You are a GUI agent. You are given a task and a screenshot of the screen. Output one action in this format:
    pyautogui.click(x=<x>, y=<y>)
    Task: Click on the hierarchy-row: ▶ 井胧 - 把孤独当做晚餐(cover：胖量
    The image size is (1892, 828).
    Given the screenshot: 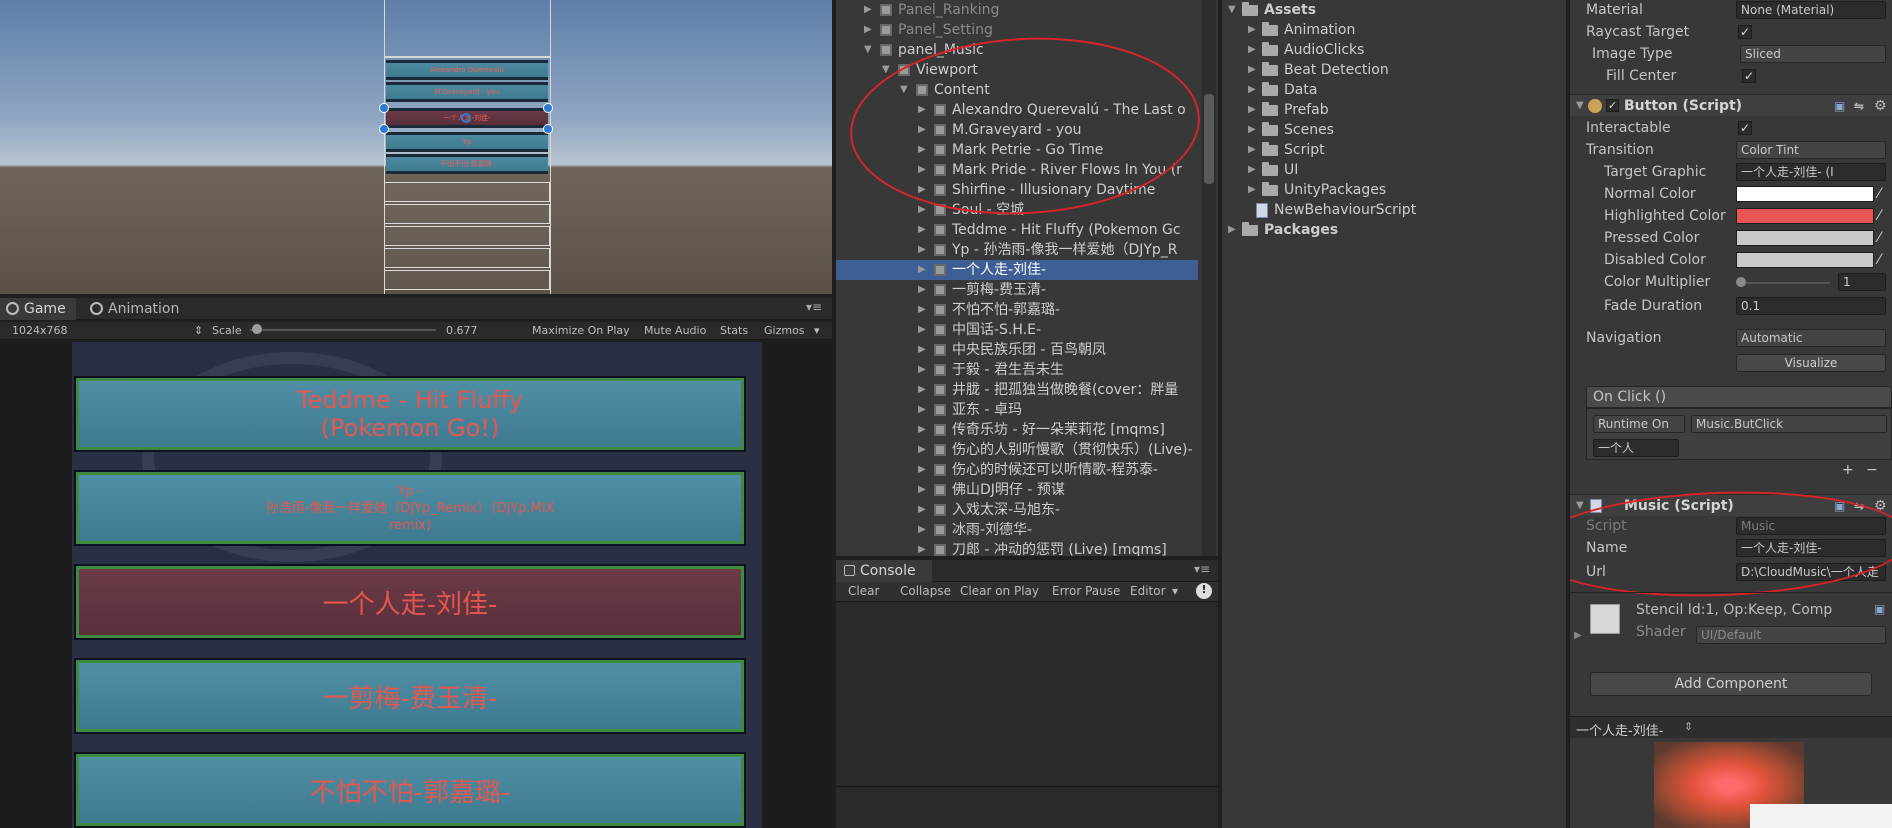 What is the action you would take?
    pyautogui.click(x=1017, y=390)
    